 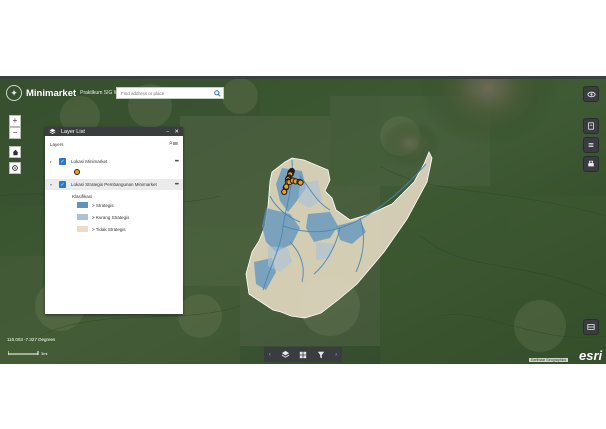 I want to click on layer-name: Lokasi Strategis Pembangunan Minimarket, so click(x=114, y=184).